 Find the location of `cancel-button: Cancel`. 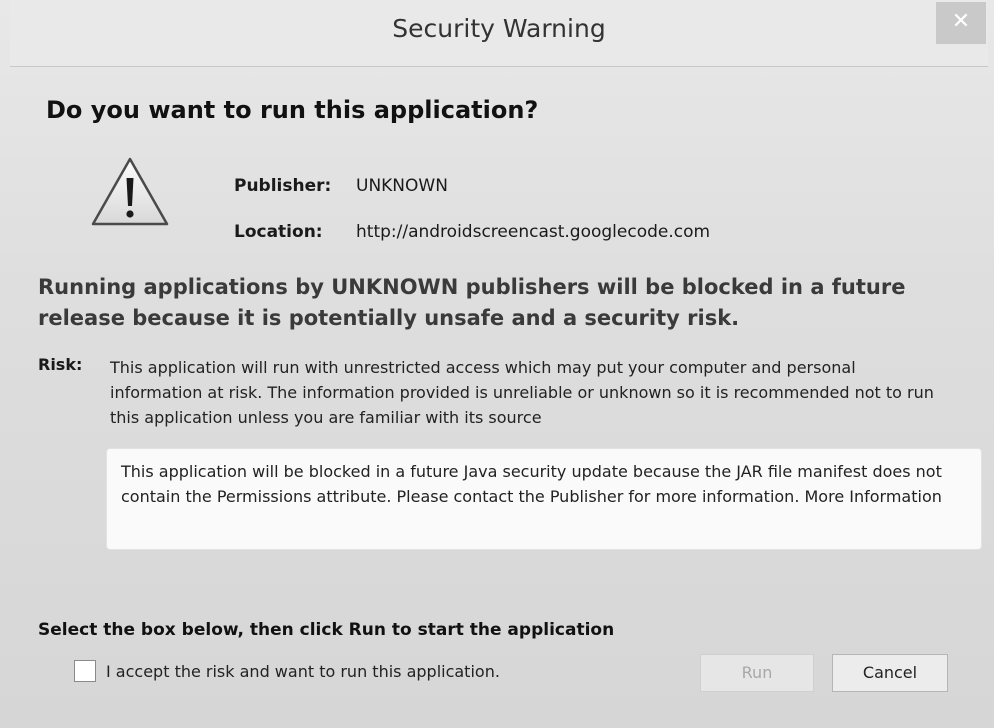

cancel-button: Cancel is located at coordinates (890, 673).